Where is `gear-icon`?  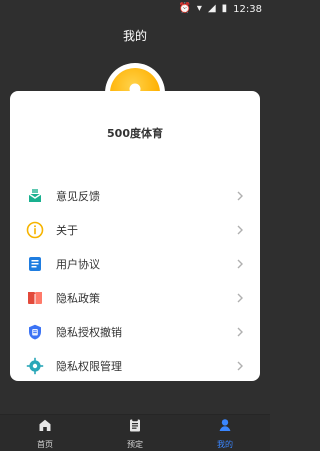 gear-icon is located at coordinates (35, 366).